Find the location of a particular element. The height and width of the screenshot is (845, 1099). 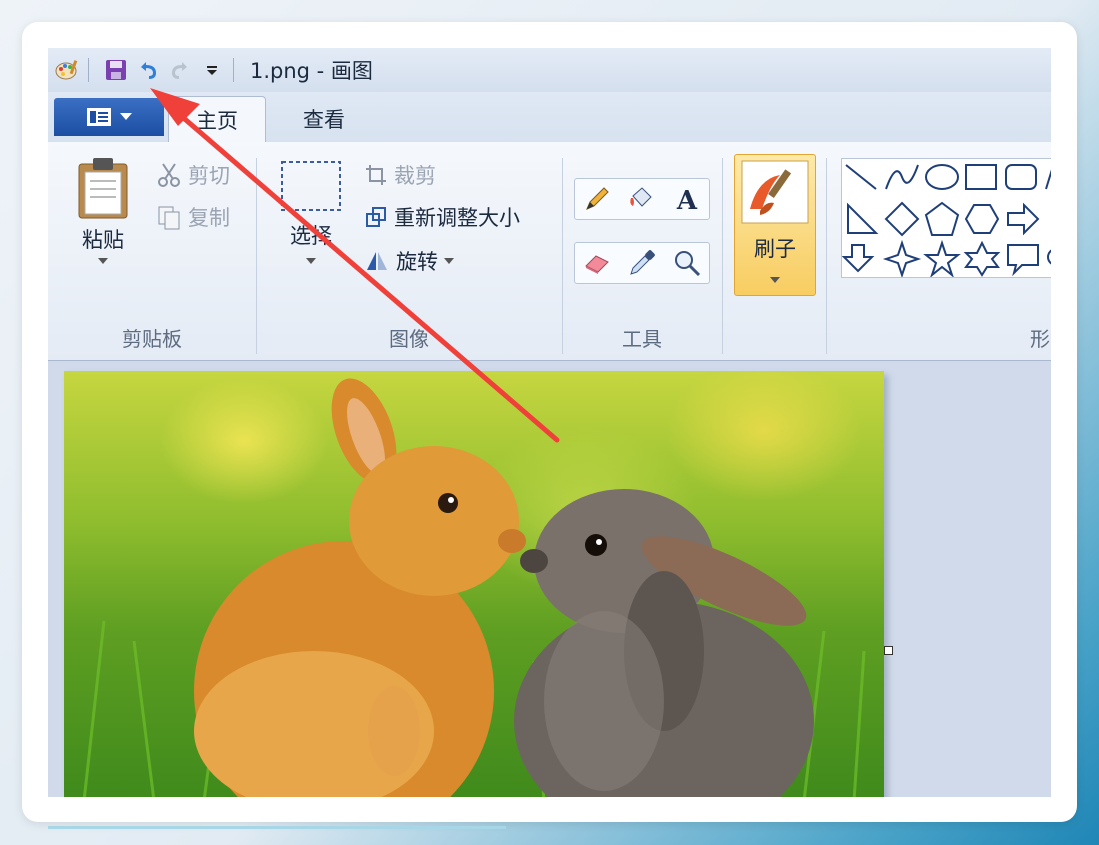

arrow-down-shape-icon is located at coordinates (858, 258).